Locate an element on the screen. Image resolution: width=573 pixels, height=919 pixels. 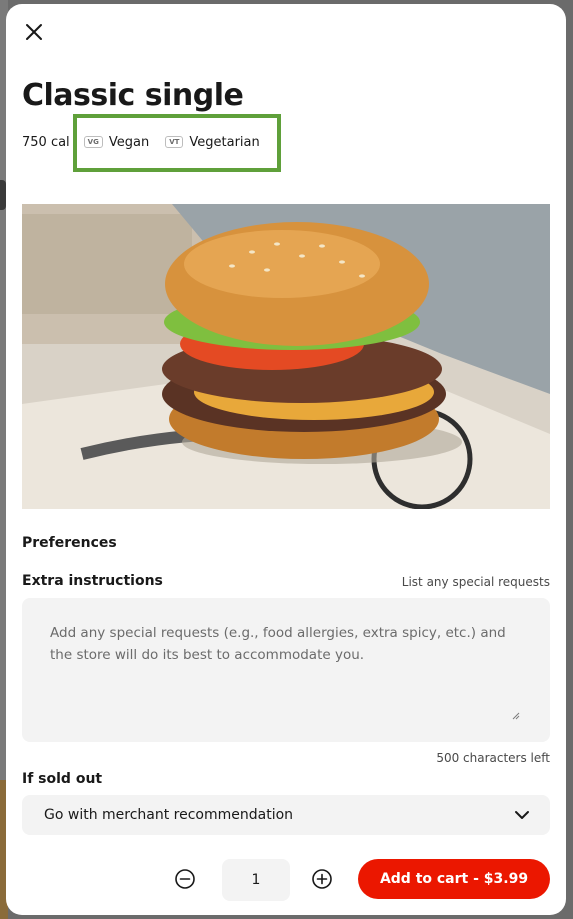
special-requests-field-wrapper is located at coordinates (286, 670).